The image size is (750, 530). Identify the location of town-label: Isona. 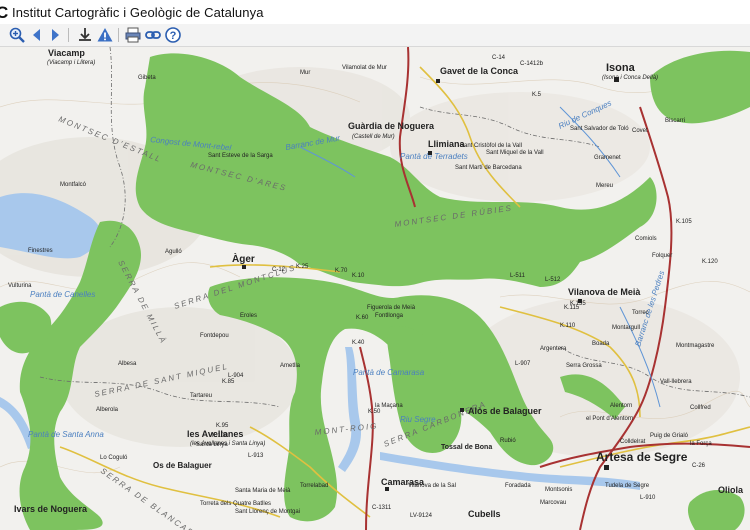
(621, 68).